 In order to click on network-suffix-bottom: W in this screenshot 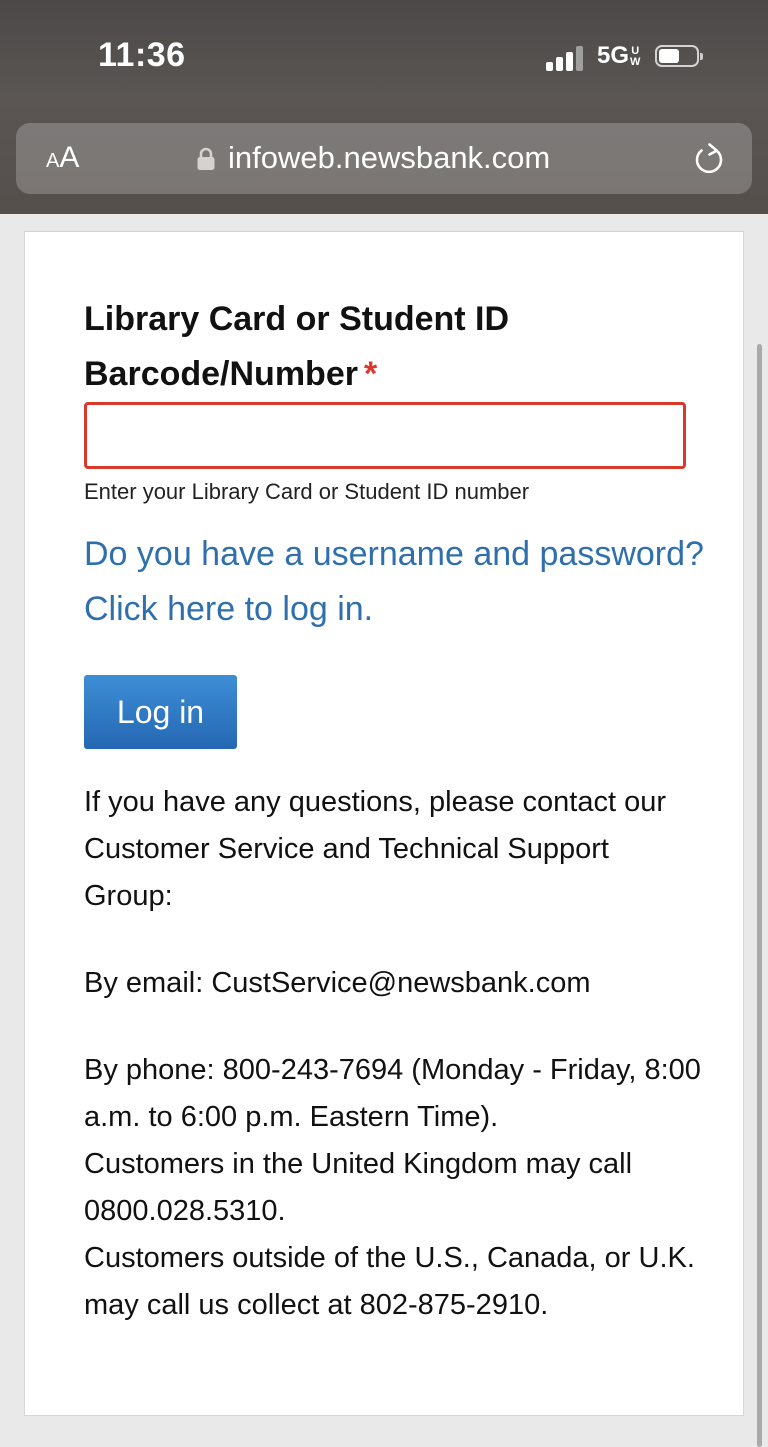, I will do `click(635, 62)`.